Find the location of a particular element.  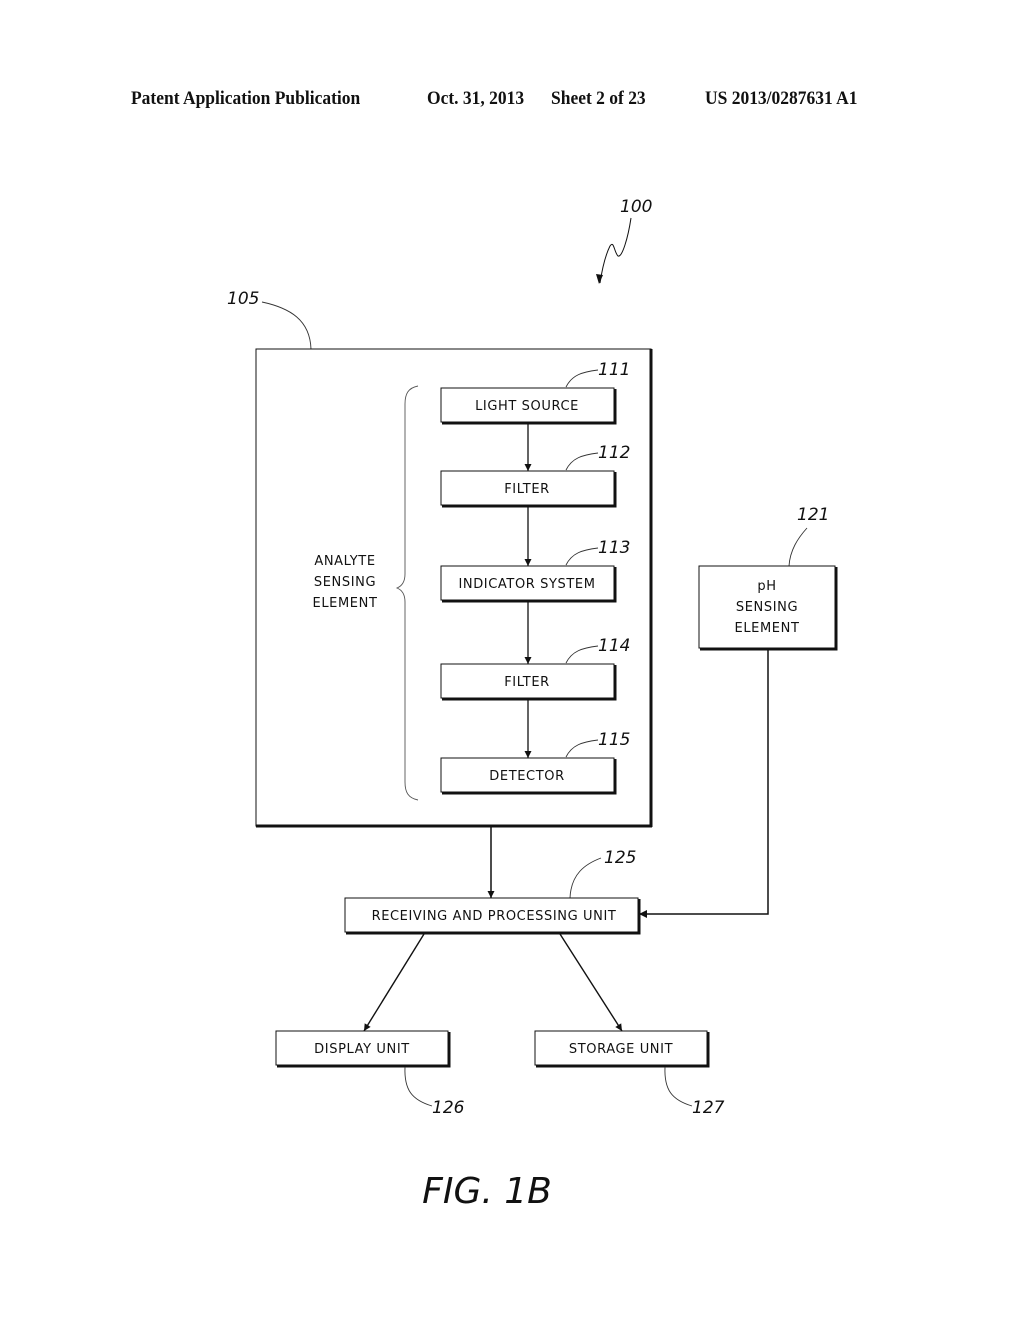

block-filter-2: FILTER is located at coordinates (528, 682).